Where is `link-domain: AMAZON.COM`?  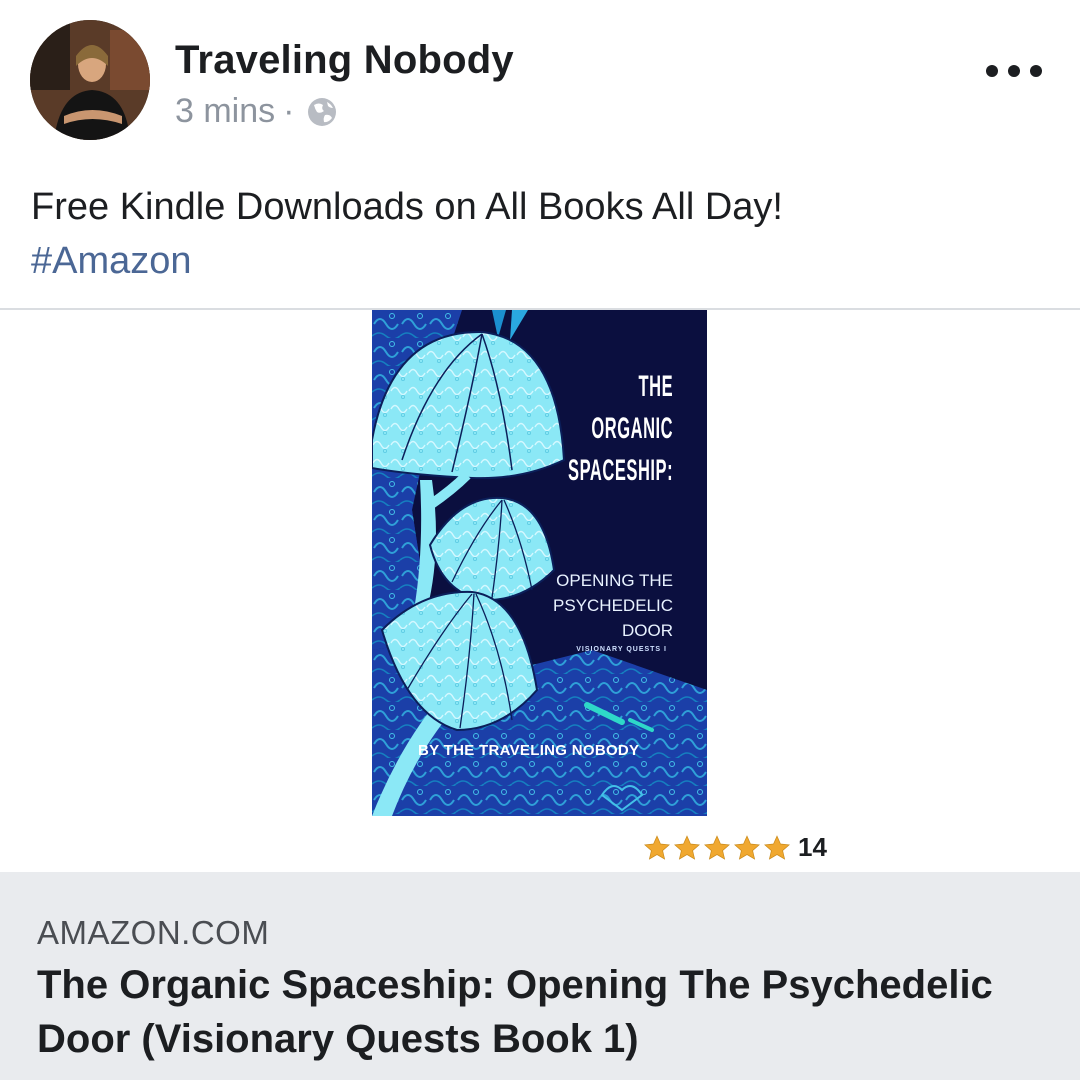 link-domain: AMAZON.COM is located at coordinates (153, 932).